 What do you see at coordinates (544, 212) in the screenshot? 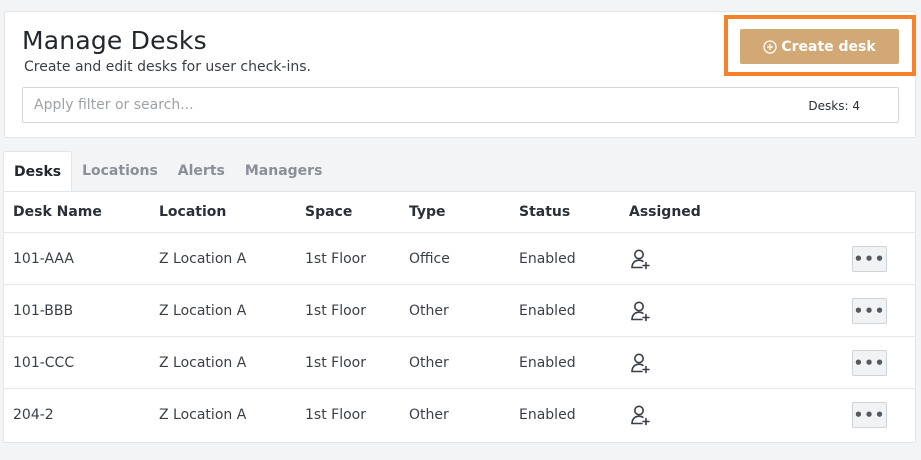
I see `column-header-status: Status` at bounding box center [544, 212].